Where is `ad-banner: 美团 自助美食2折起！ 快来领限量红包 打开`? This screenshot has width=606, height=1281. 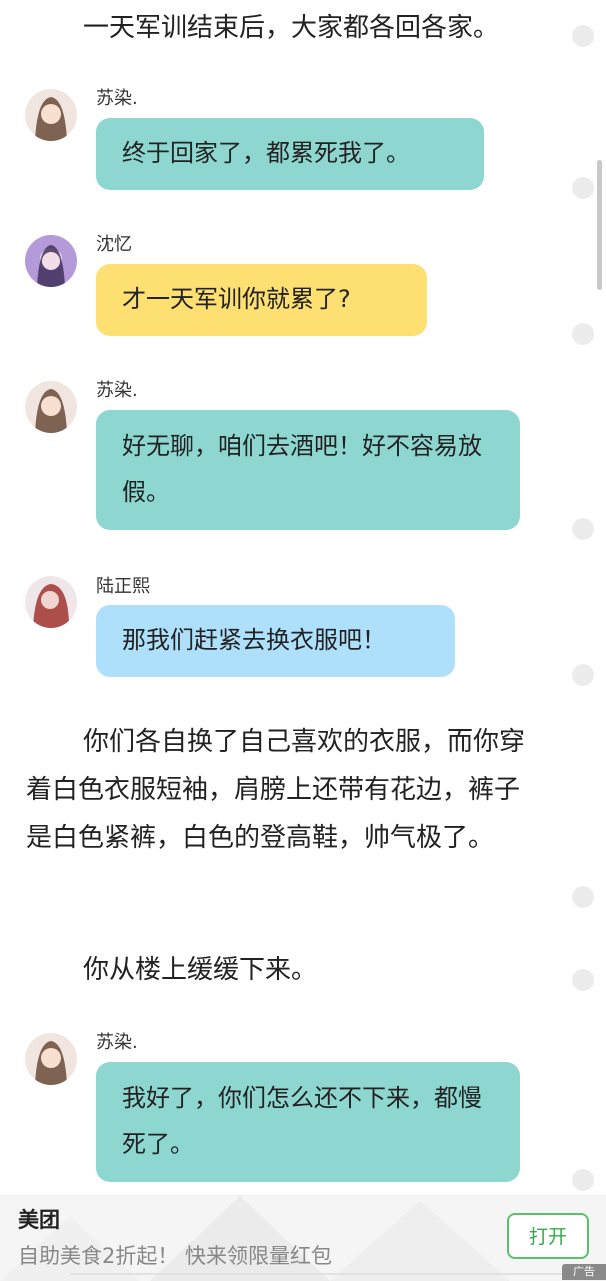
ad-banner: 美团 自助美食2折起！ 快来领限量红包 打开 is located at coordinates (303, 1238).